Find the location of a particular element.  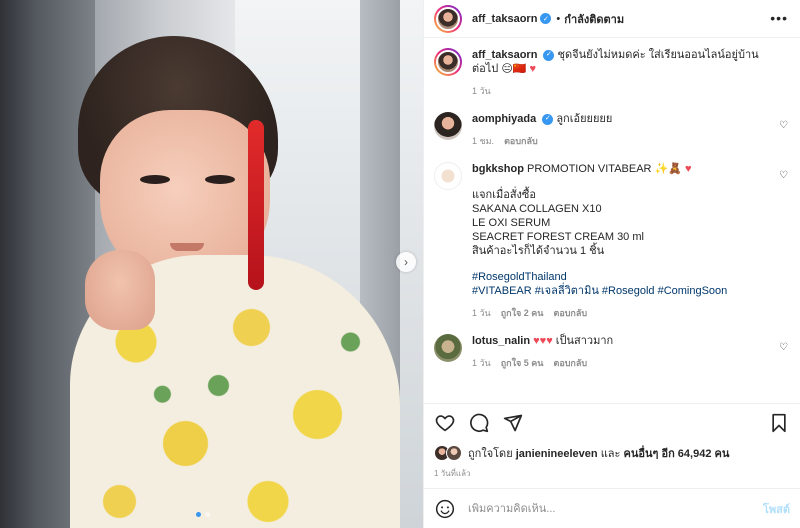

post-timestamp: 1 วันที่แล้ว is located at coordinates (612, 476).